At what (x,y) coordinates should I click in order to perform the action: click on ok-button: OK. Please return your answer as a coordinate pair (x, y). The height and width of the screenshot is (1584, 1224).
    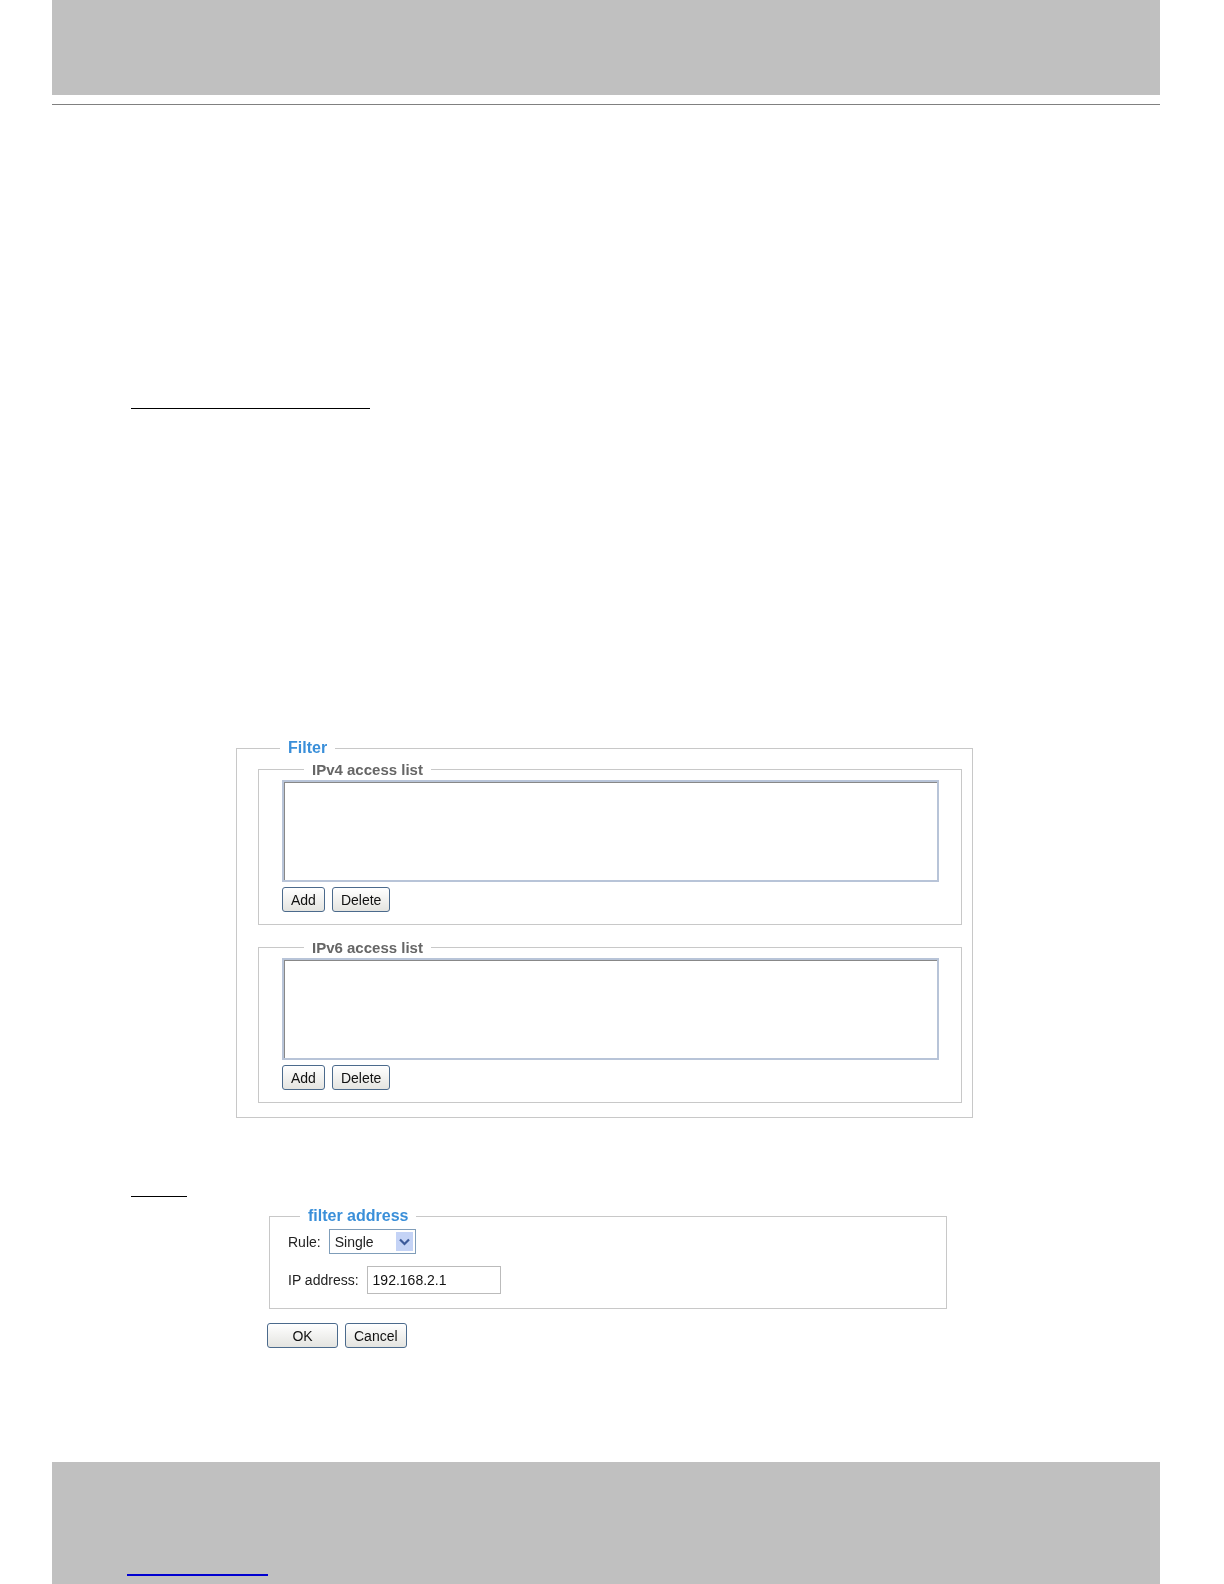
    Looking at the image, I should click on (302, 1335).